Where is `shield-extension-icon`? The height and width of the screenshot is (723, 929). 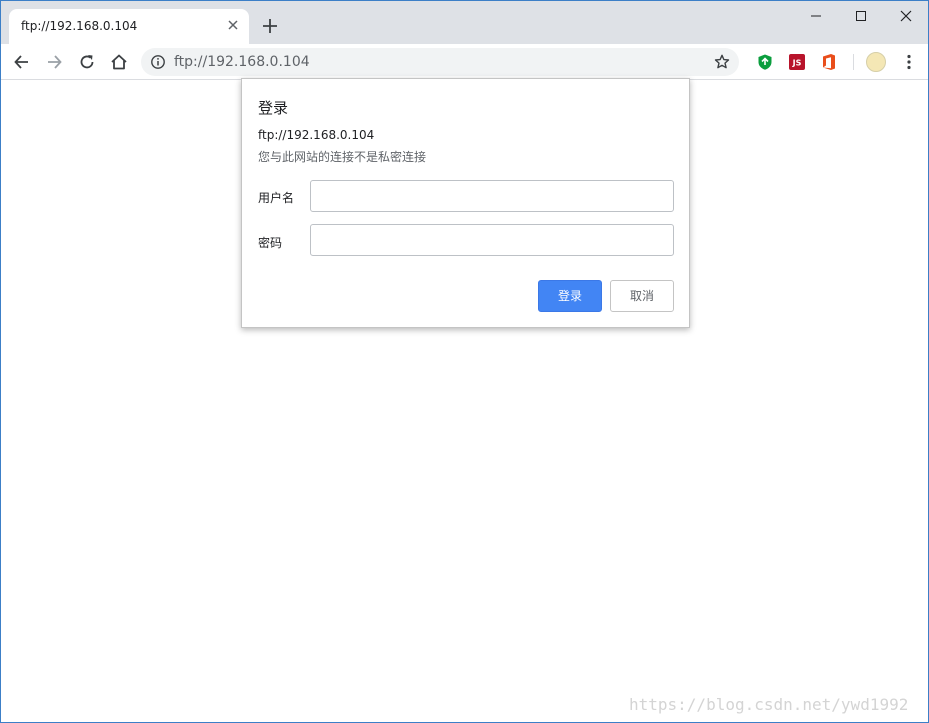 shield-extension-icon is located at coordinates (765, 62).